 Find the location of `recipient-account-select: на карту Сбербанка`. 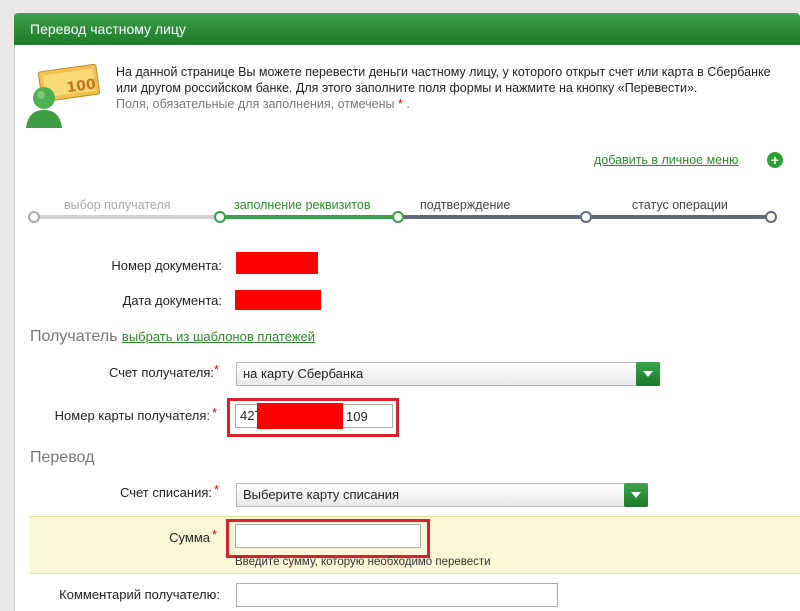

recipient-account-select: на карту Сбербанка is located at coordinates (448, 374).